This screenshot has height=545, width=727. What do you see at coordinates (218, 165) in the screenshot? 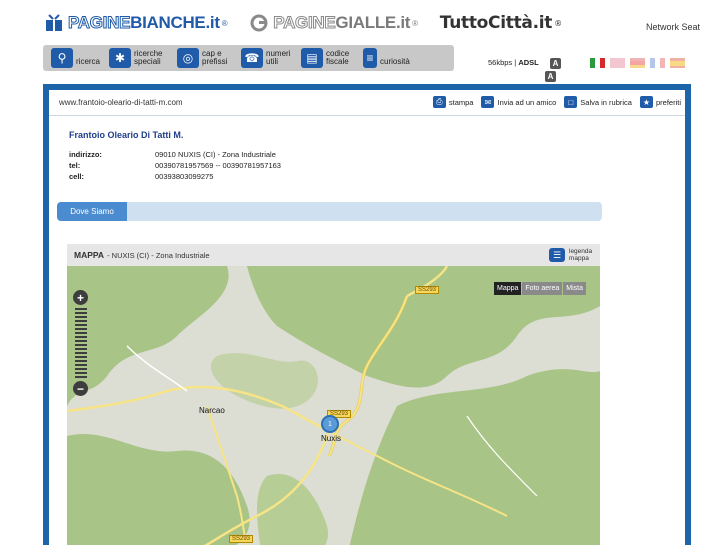
I see `tel-value: 00390781957569 -- 00390781957163` at bounding box center [218, 165].